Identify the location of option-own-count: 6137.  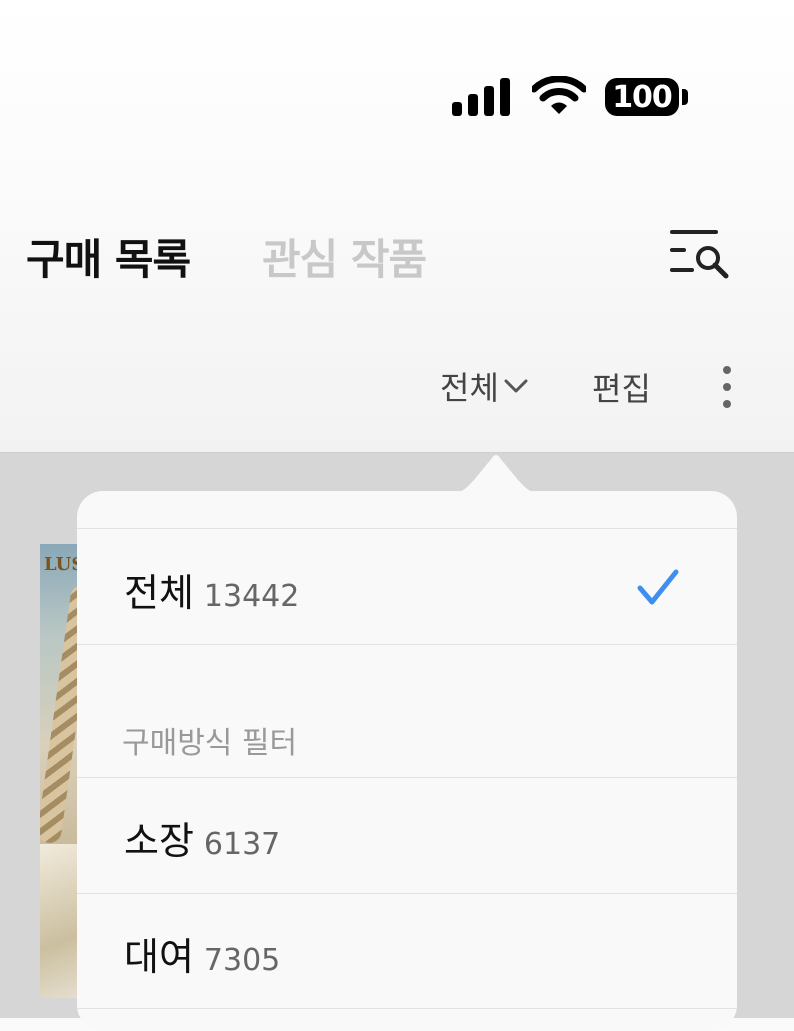
(242, 844).